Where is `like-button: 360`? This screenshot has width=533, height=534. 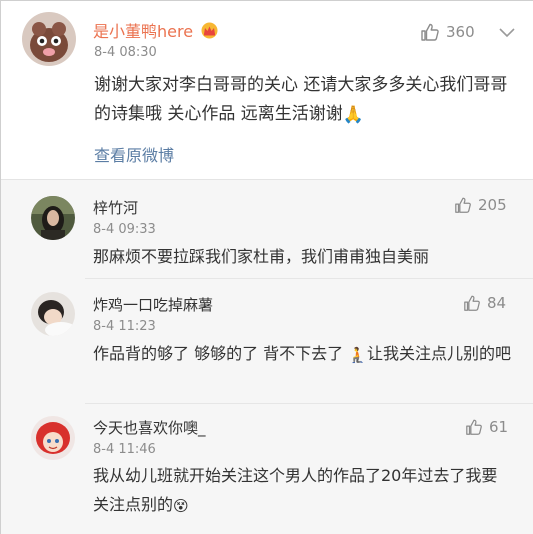
like-button: 360 is located at coordinates (447, 32).